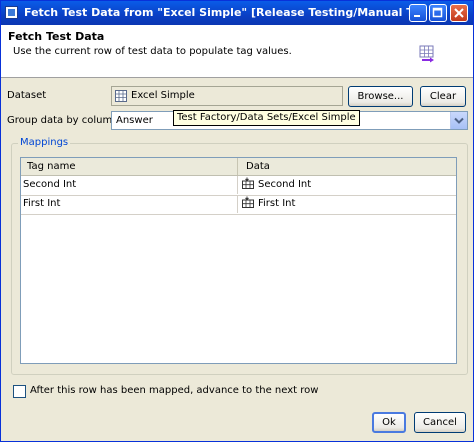  Describe the element at coordinates (129, 204) in the screenshot. I see `tag-name-cell: First Int` at that location.